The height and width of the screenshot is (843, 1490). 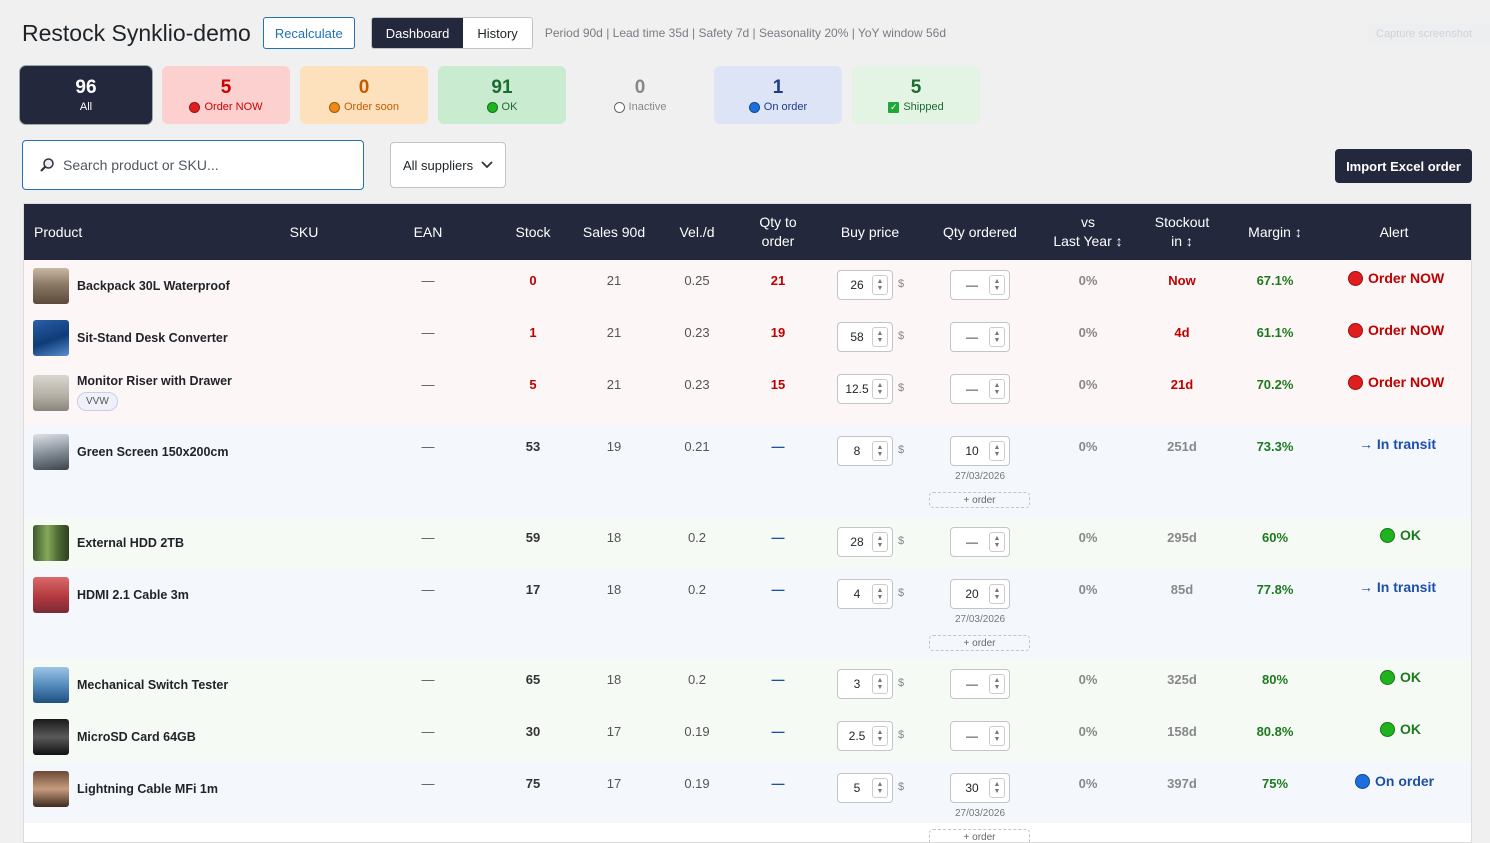 What do you see at coordinates (1429, 34) in the screenshot?
I see `capture-screenshot-button: Capture screenshot` at bounding box center [1429, 34].